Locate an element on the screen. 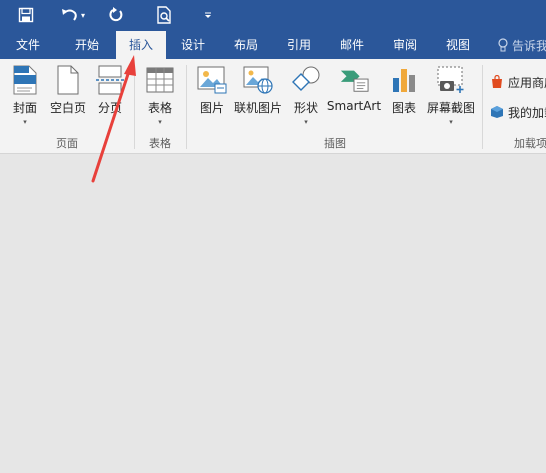  store-label: 应用商店 is located at coordinates (527, 82).